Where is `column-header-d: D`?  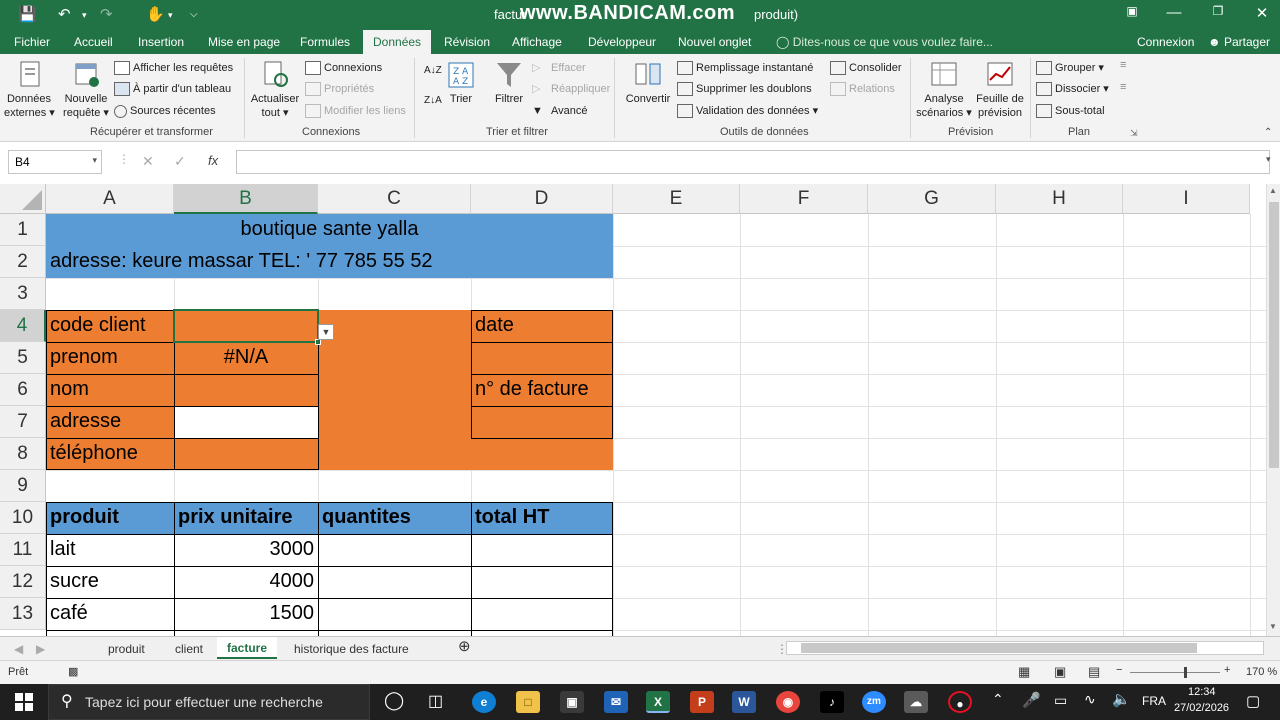
column-header-d: D is located at coordinates (542, 199).